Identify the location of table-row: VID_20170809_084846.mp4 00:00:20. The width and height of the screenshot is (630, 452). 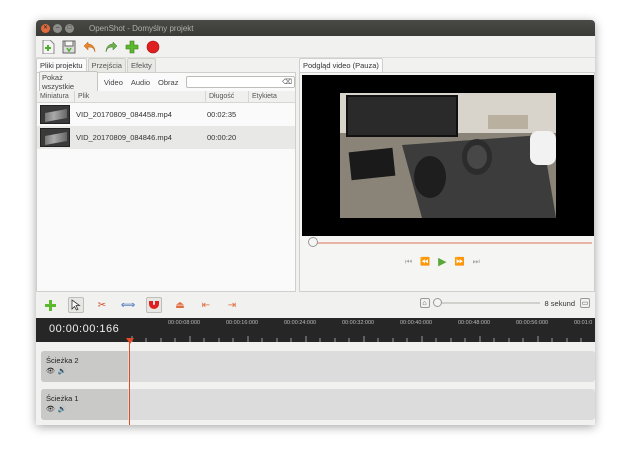
(166, 137).